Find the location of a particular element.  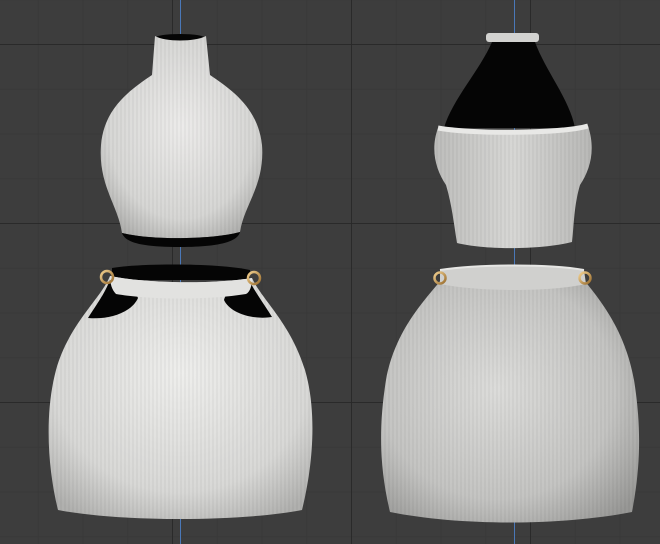

back-neck-interior is located at coordinates (509, 85).